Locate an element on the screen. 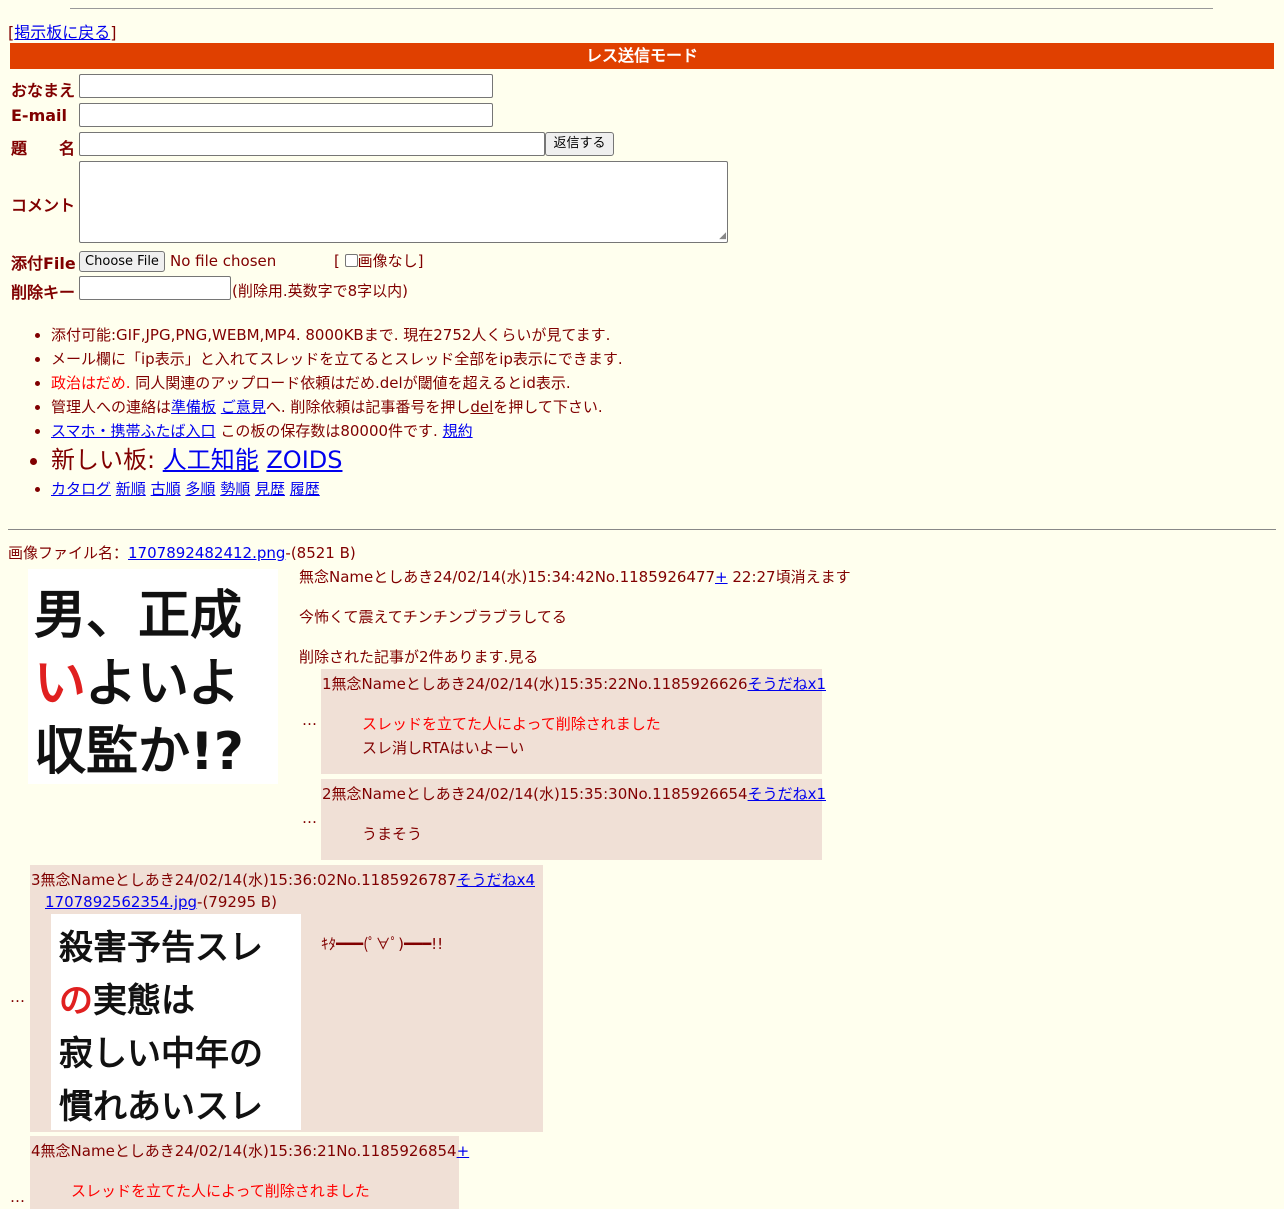  post-history-link: 履歴 is located at coordinates (305, 489).